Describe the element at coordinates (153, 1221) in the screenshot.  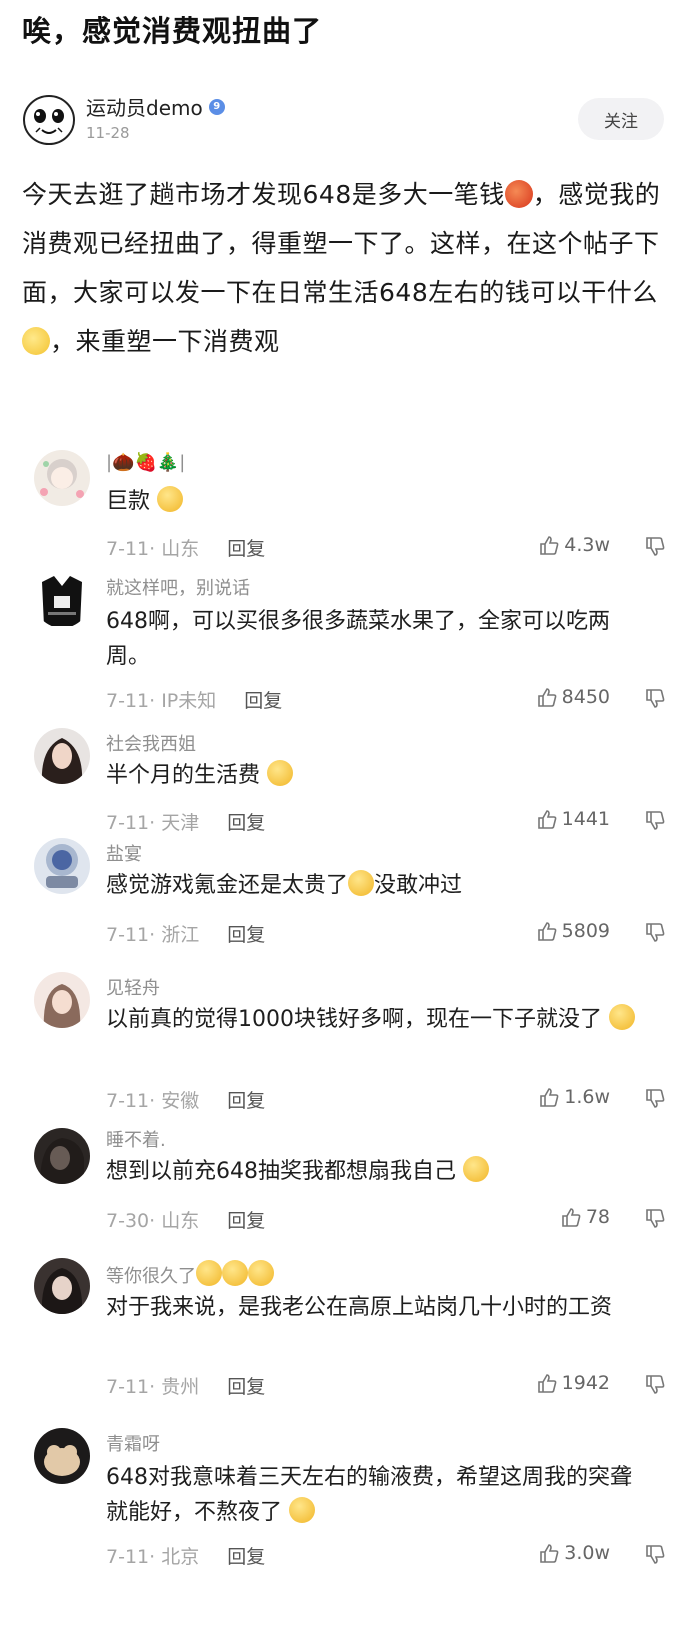
I see `comment-date-location: 7-30· 山东` at that location.